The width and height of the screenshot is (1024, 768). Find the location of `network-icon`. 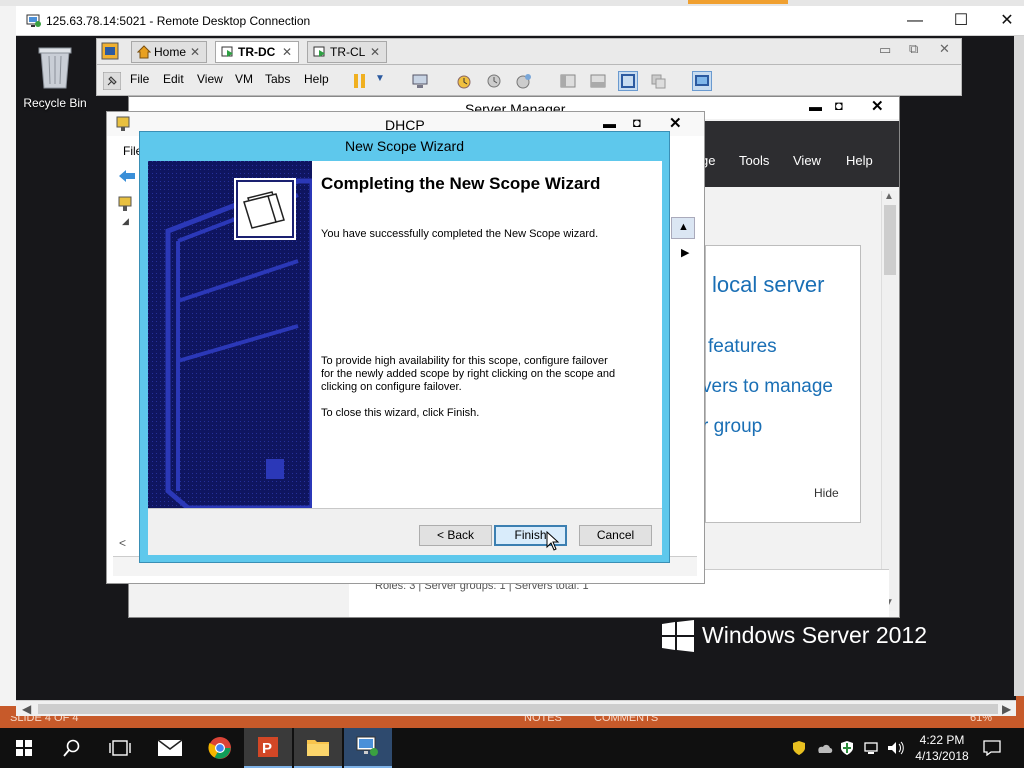

network-icon is located at coordinates (420, 81).